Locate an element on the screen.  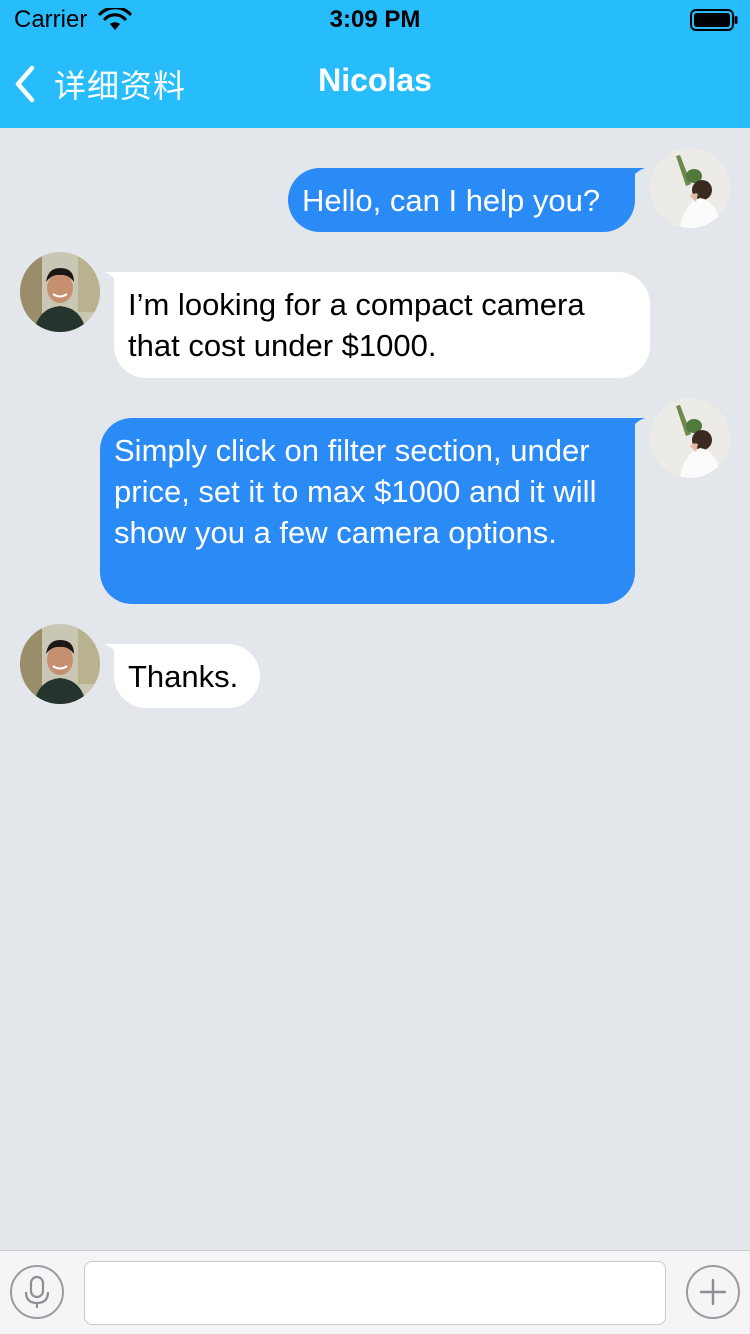
battery-icon is located at coordinates (714, 20).